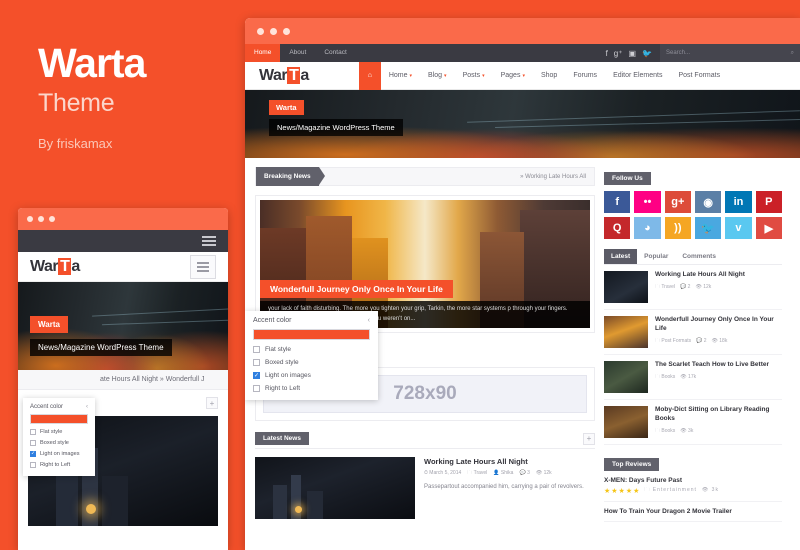 The image size is (800, 550). What do you see at coordinates (617, 228) in the screenshot?
I see `quora-icon: Q` at bounding box center [617, 228].